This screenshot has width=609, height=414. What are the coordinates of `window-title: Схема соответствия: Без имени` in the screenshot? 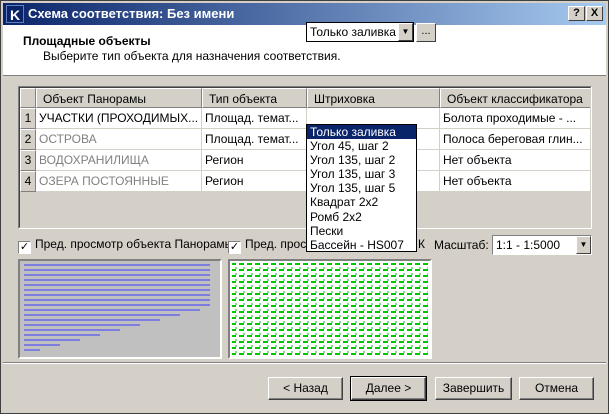 It's located at (131, 13).